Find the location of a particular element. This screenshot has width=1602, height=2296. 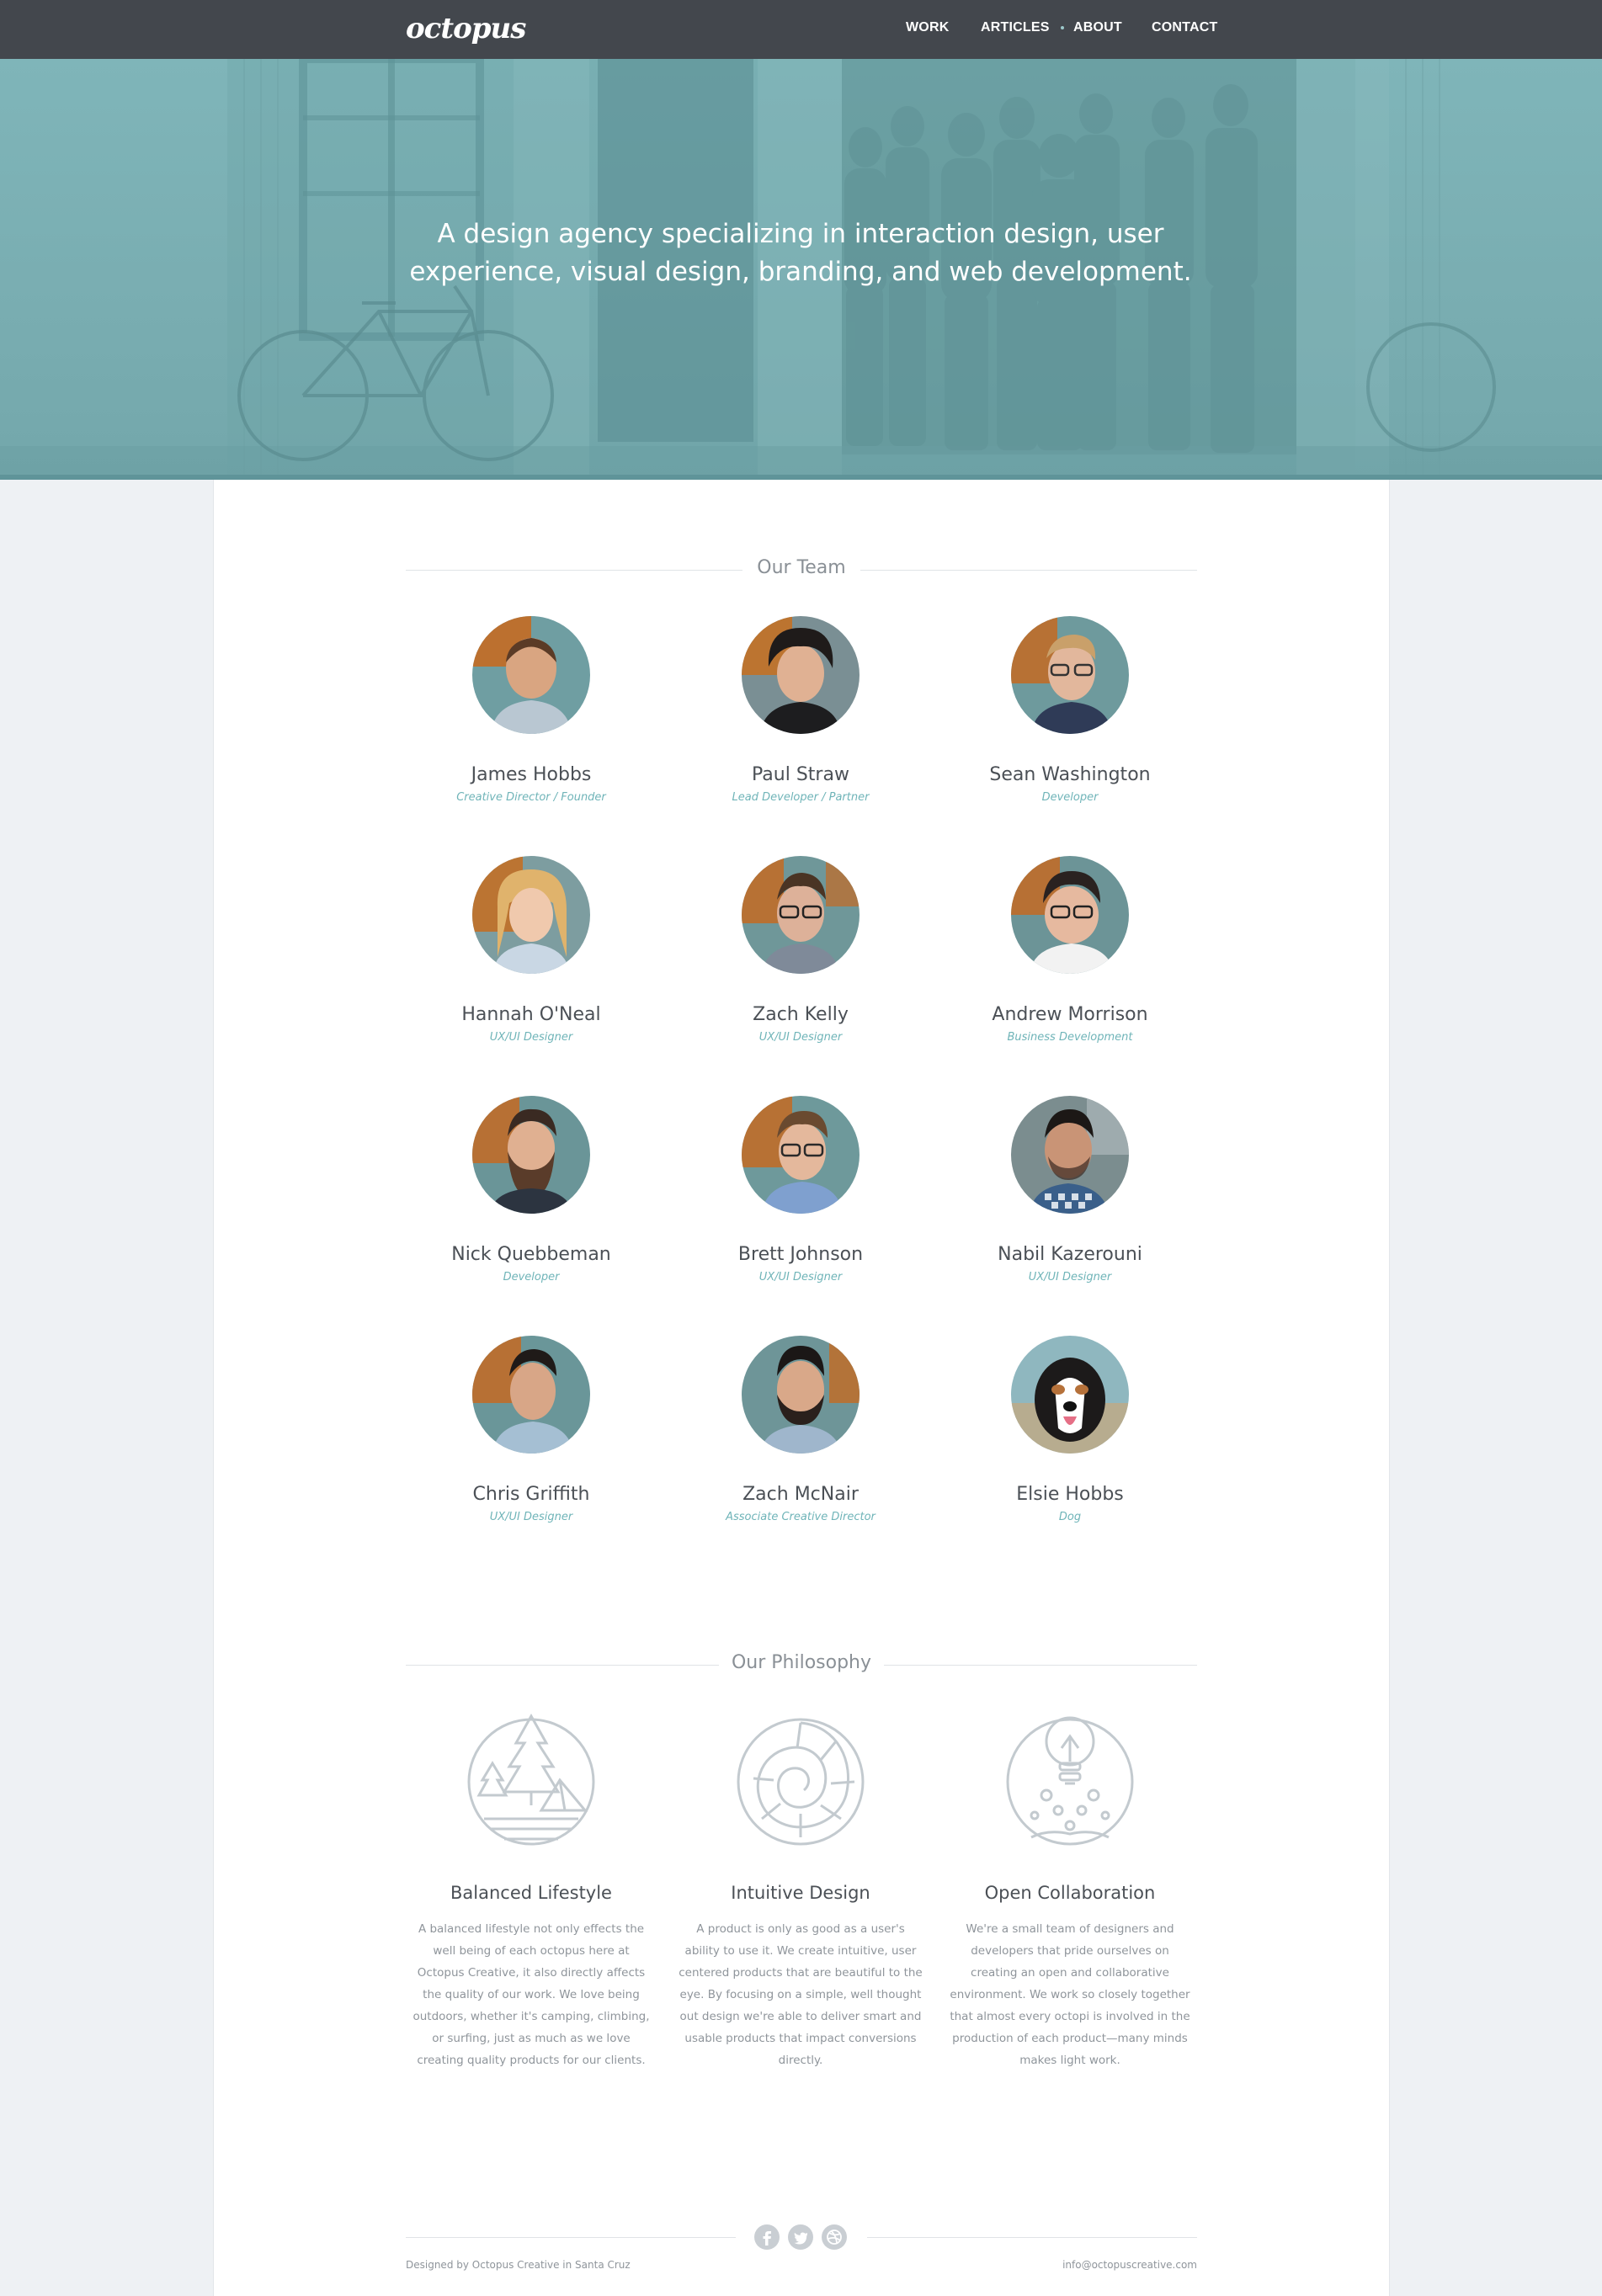

team-section-heading: Our Team is located at coordinates (801, 569).